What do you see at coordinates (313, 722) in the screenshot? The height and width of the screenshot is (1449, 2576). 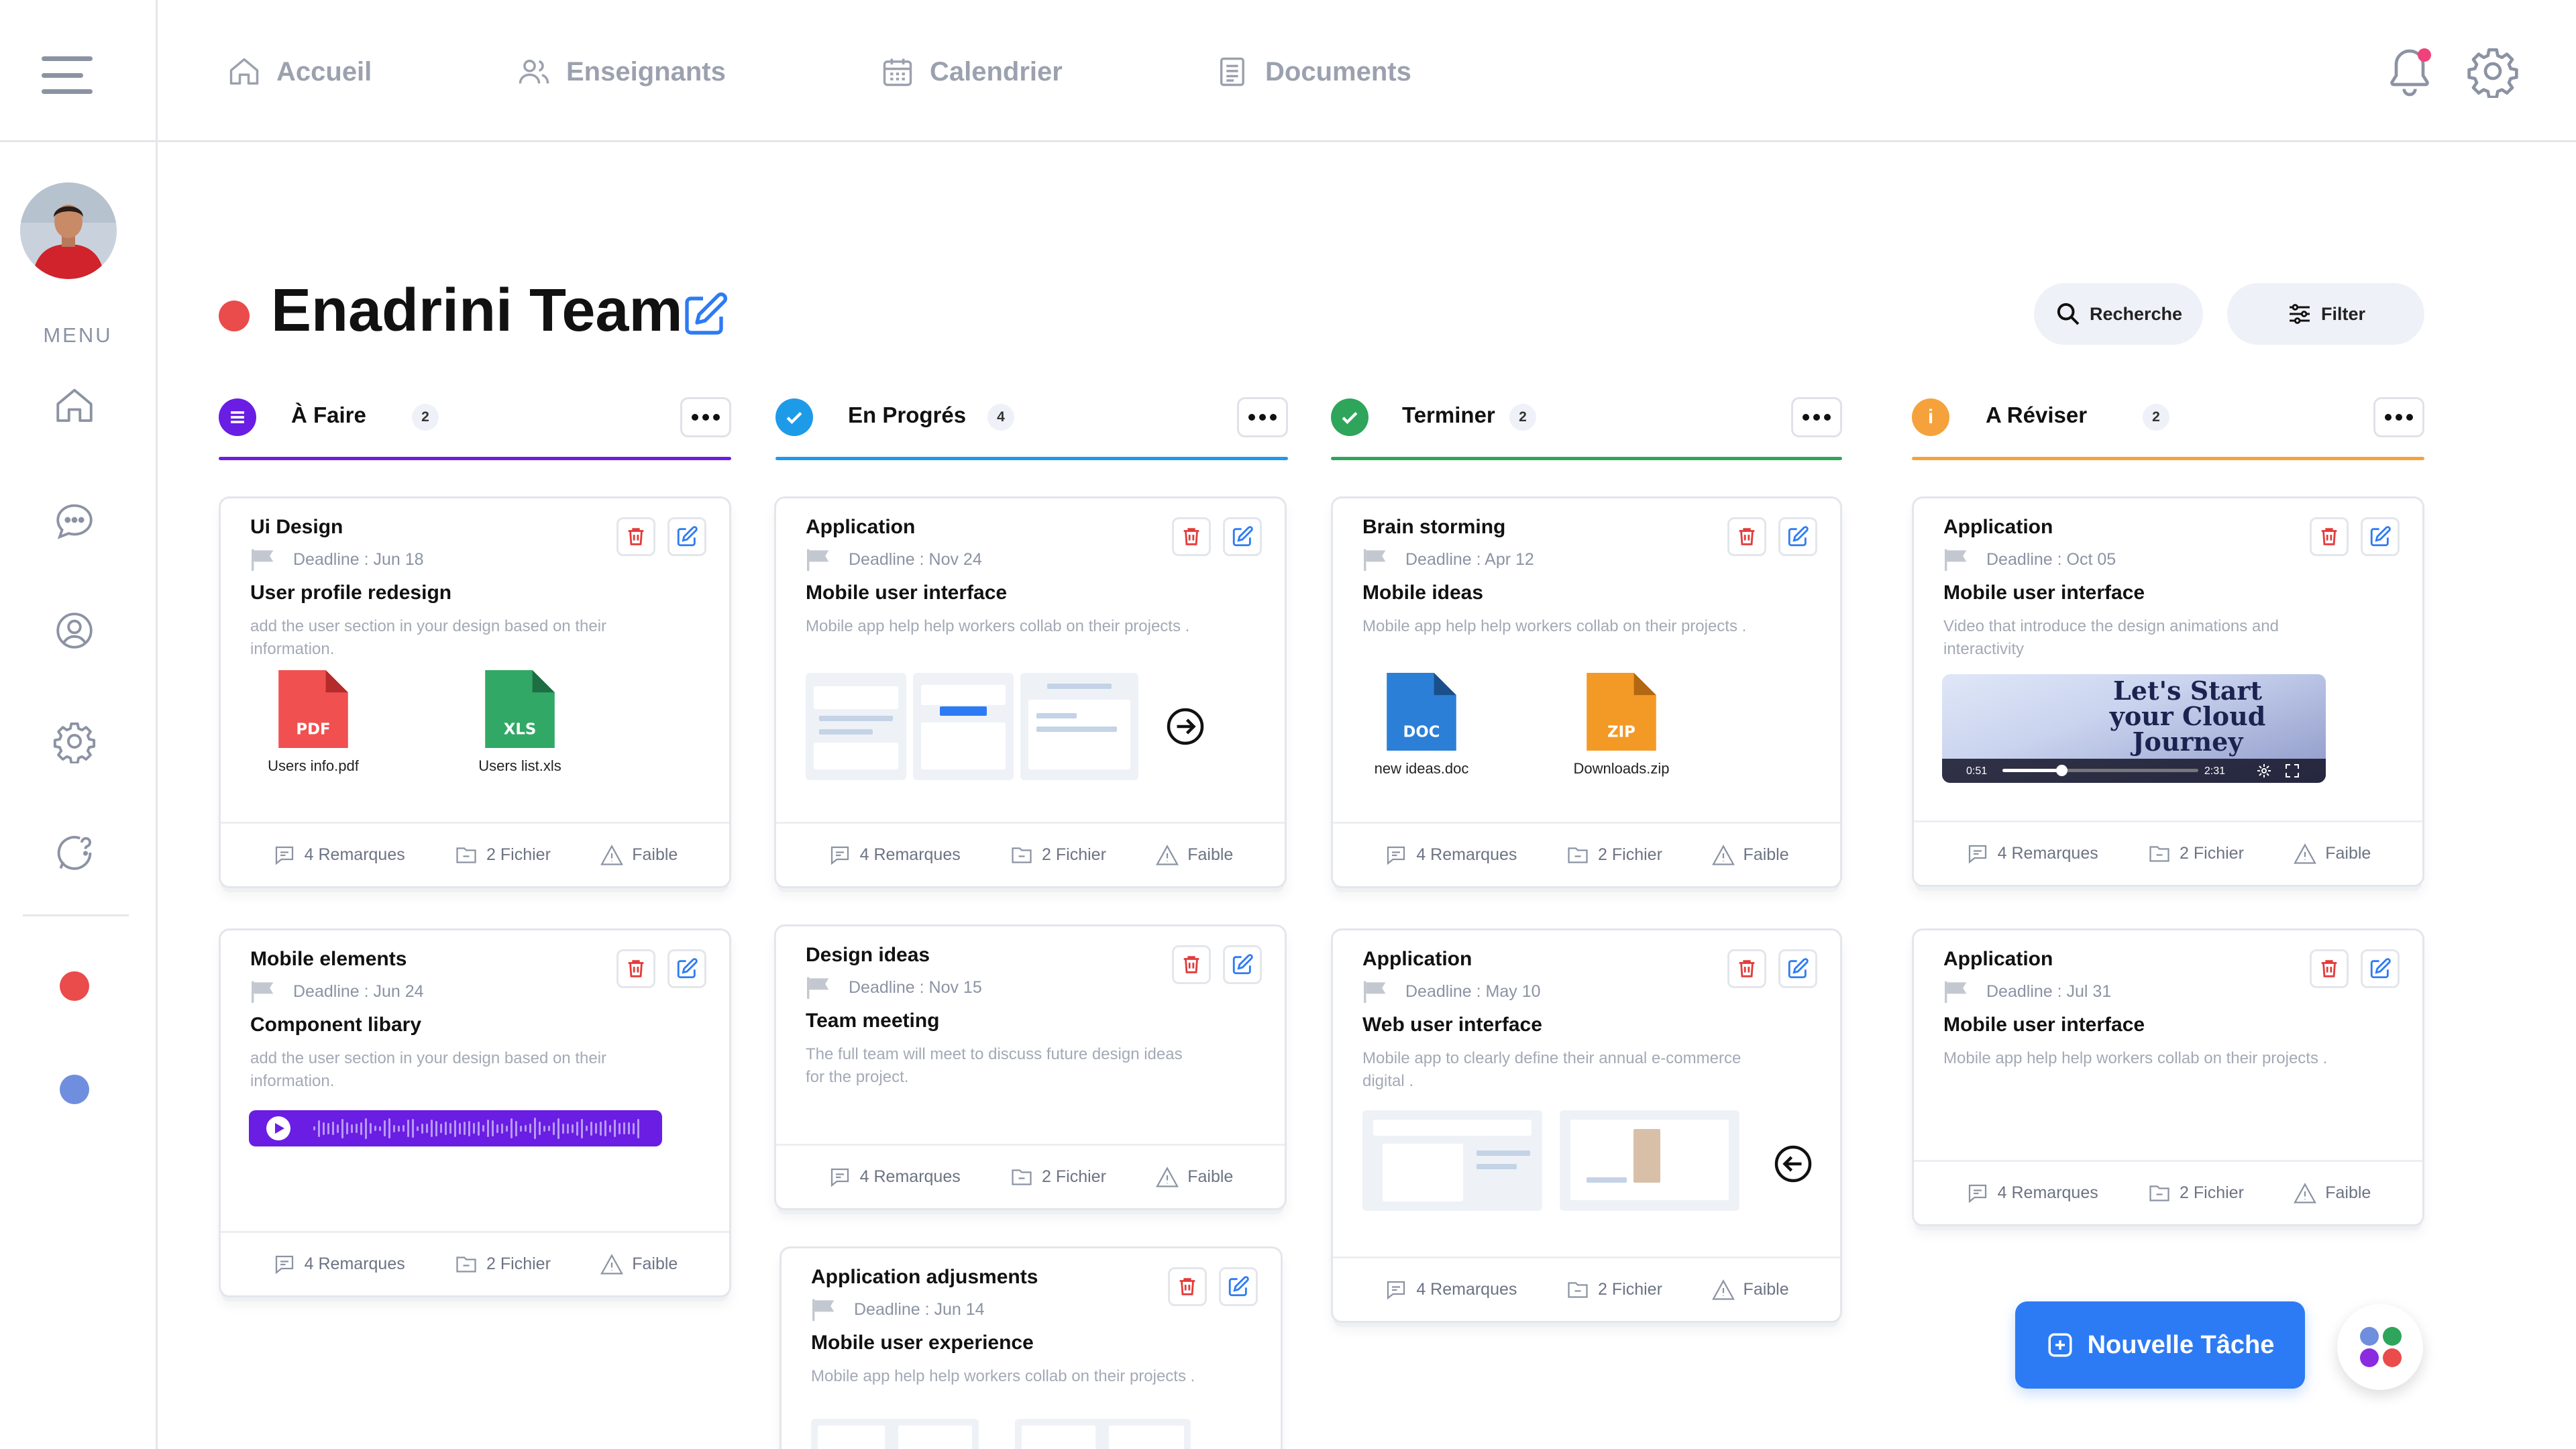 I see `file-attachment: PDF Users info.pdf` at bounding box center [313, 722].